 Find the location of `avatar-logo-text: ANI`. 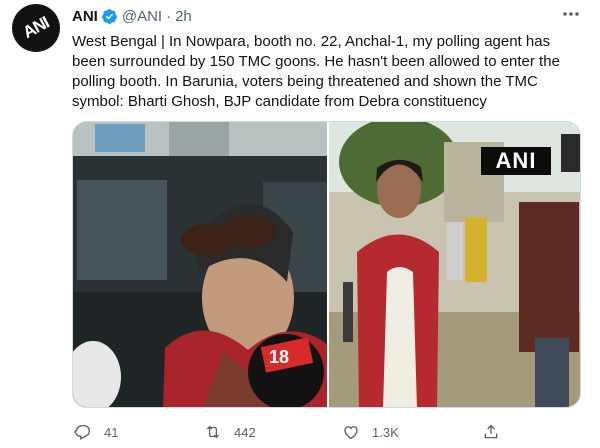

avatar-logo-text: ANI is located at coordinates (35, 28).